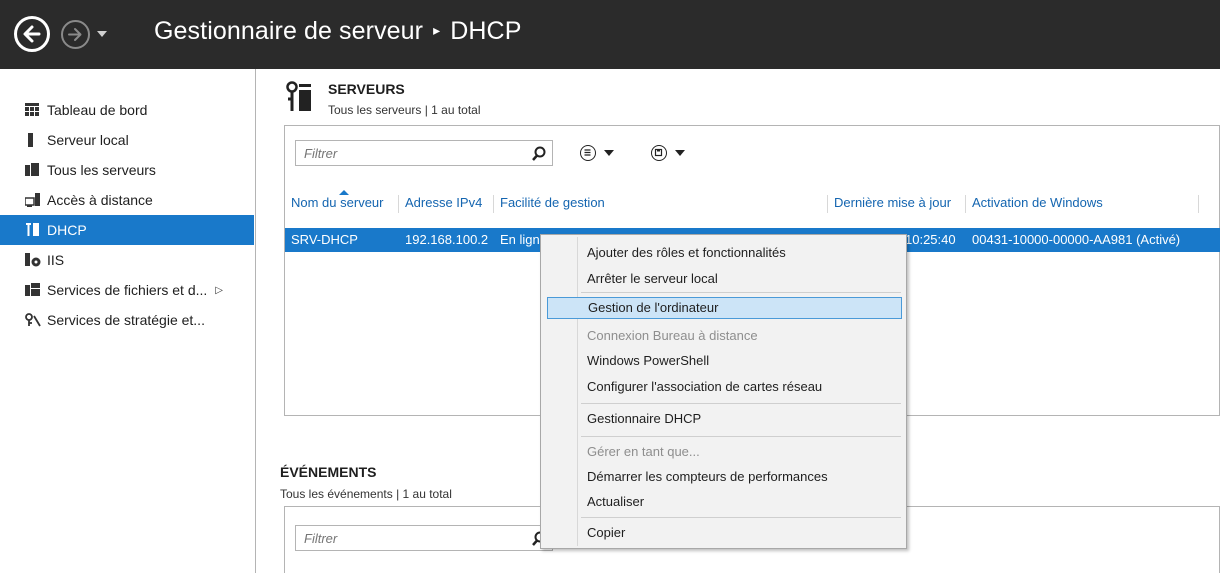 This screenshot has width=1220, height=573. Describe the element at coordinates (127, 260) in the screenshot. I see `sidebar-item-iis: IIS` at that location.